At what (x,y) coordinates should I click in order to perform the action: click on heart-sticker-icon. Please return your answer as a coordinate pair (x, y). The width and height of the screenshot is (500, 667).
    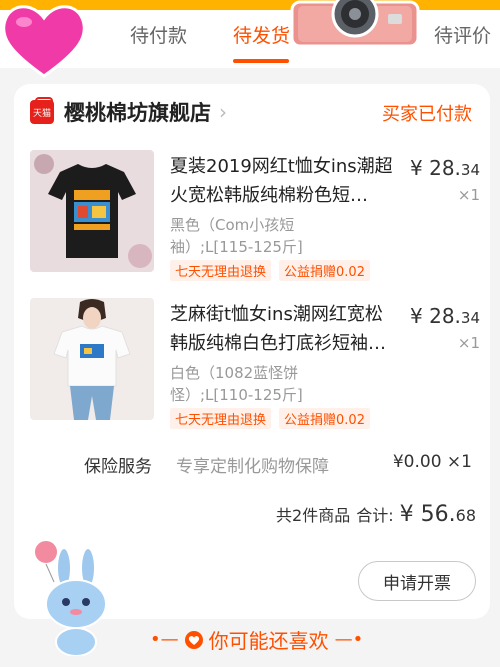
    Looking at the image, I should click on (44, 41).